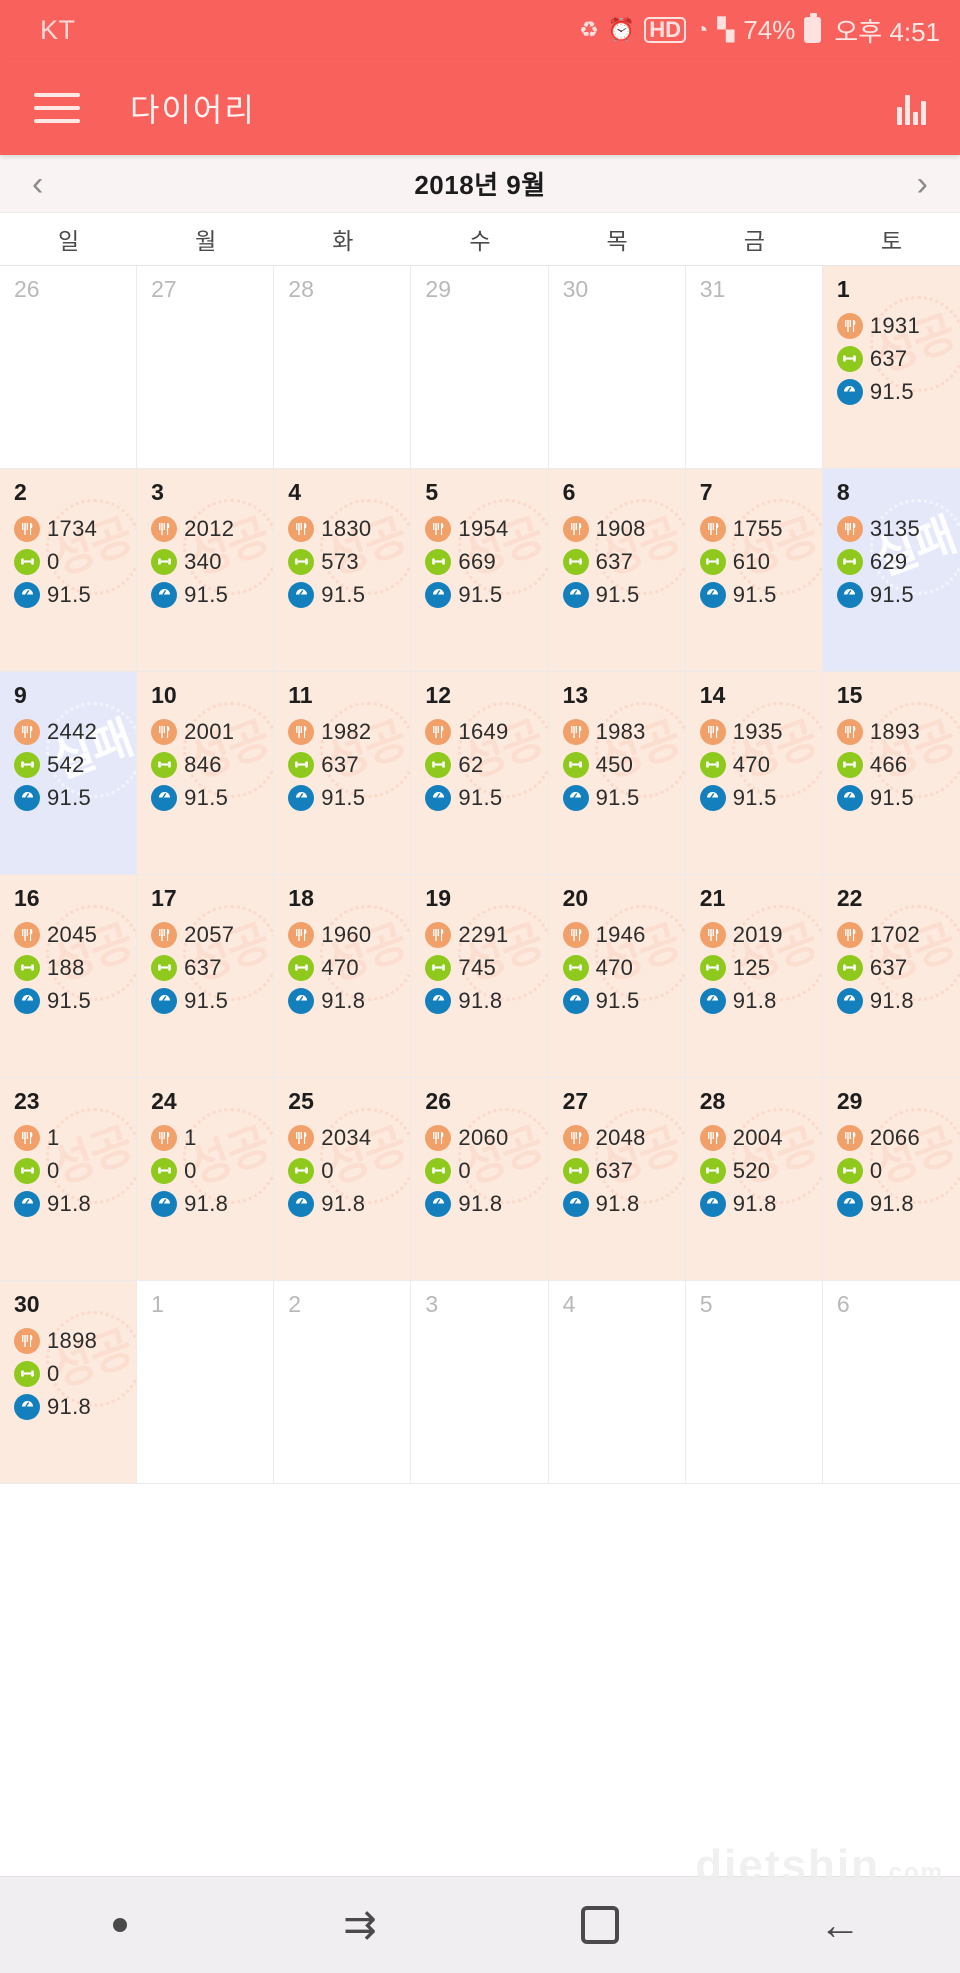  I want to click on calendar-day-cell: 성공 25 2034 0 91.8, so click(343, 1179).